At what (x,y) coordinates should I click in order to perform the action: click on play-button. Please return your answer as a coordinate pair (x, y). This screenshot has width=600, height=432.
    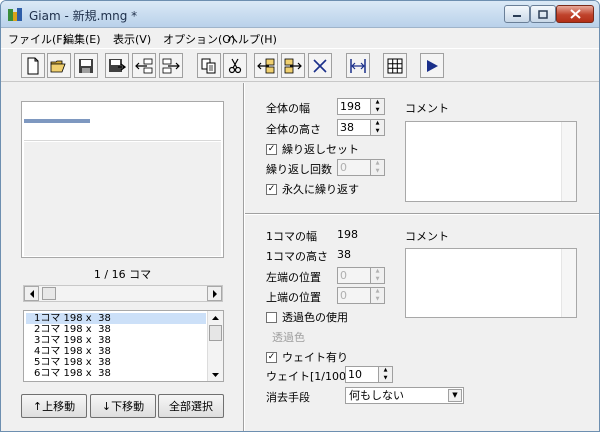
    Looking at the image, I should click on (432, 65).